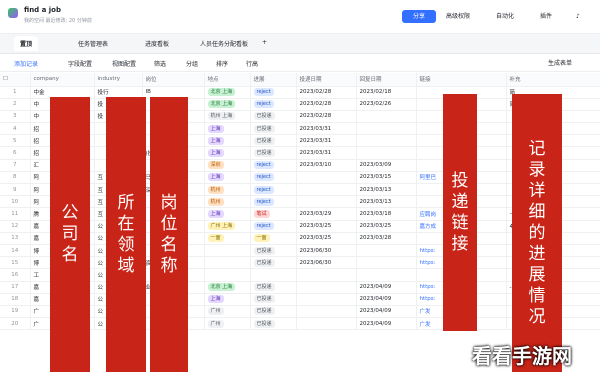 This screenshot has width=600, height=378. Describe the element at coordinates (386, 190) in the screenshot. I see `cell-reply-date: 2023/03/13` at that location.